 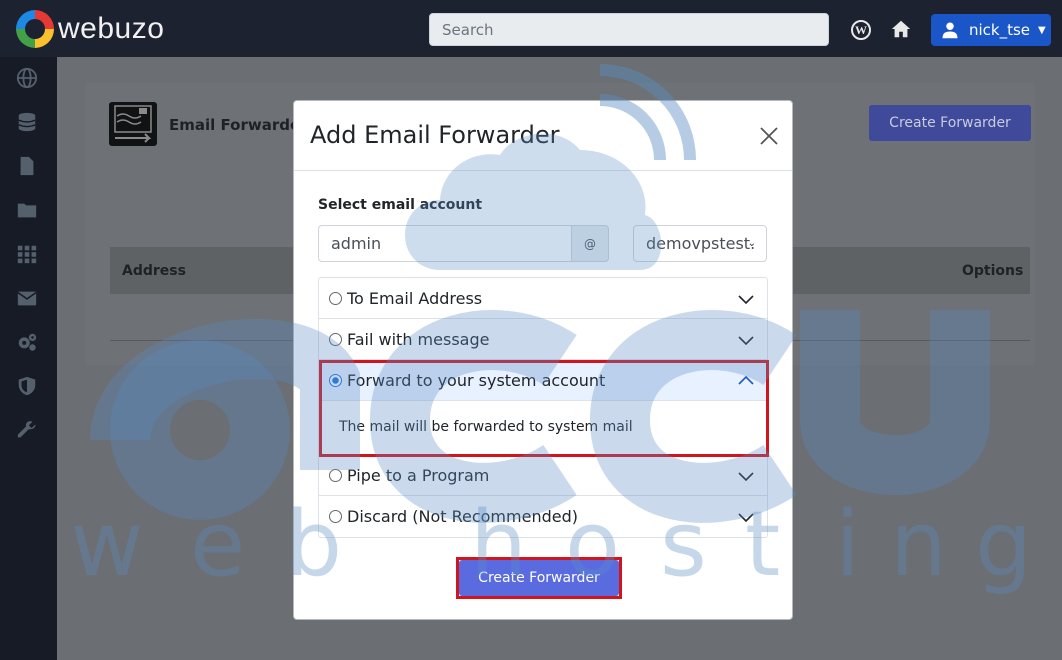 What do you see at coordinates (28, 358) in the screenshot?
I see `sidebar` at bounding box center [28, 358].